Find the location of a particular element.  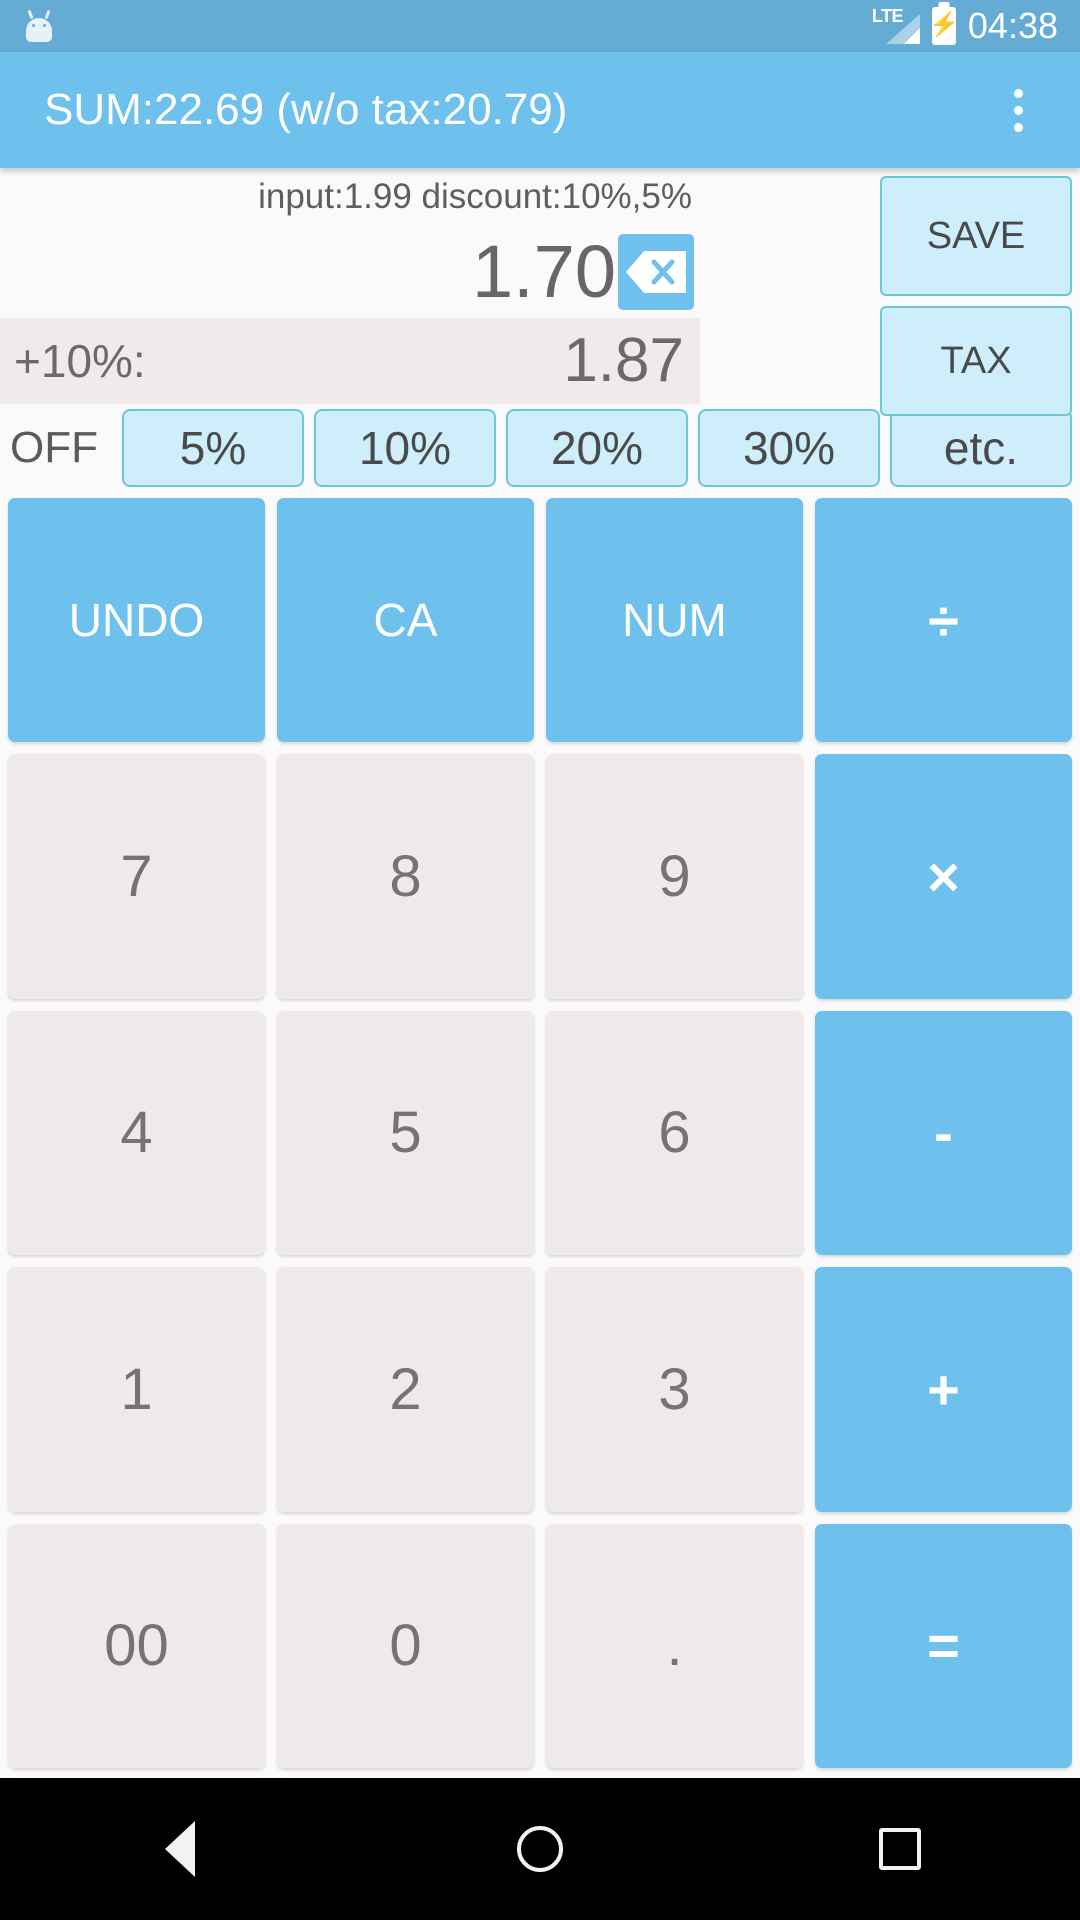

input-info-line: input:1.99 discount:10%,5% is located at coordinates (475, 196).